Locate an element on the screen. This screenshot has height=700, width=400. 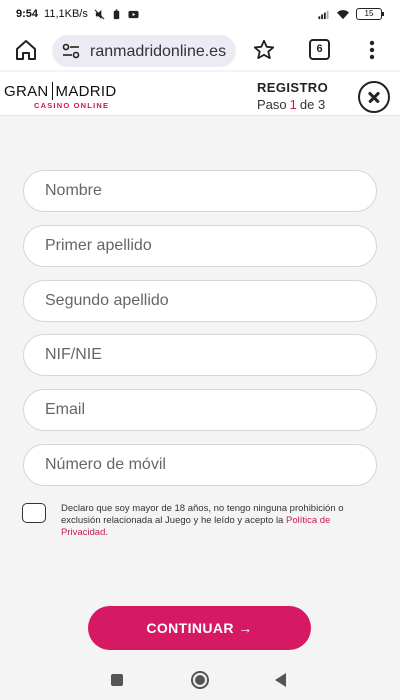
youtube-icon is located at coordinates (133, 14).